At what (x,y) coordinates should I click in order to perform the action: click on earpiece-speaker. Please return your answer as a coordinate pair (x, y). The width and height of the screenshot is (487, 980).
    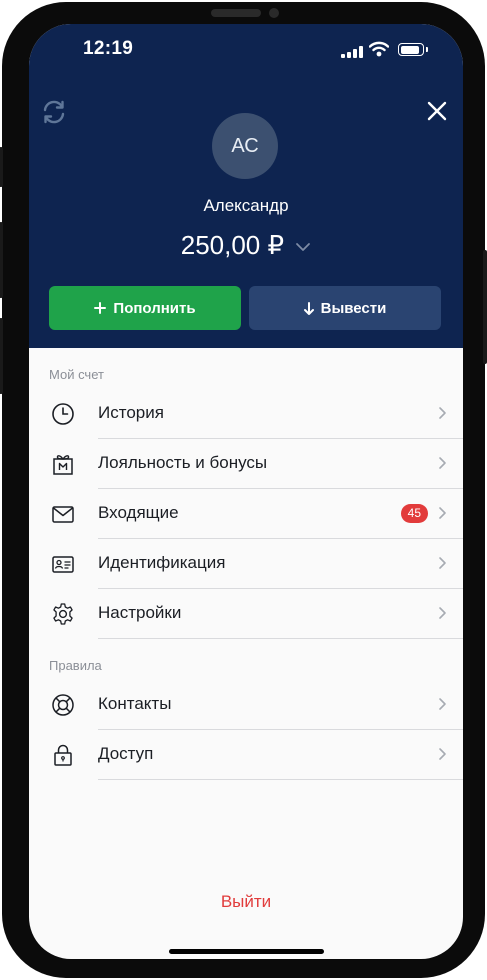
    Looking at the image, I should click on (236, 13).